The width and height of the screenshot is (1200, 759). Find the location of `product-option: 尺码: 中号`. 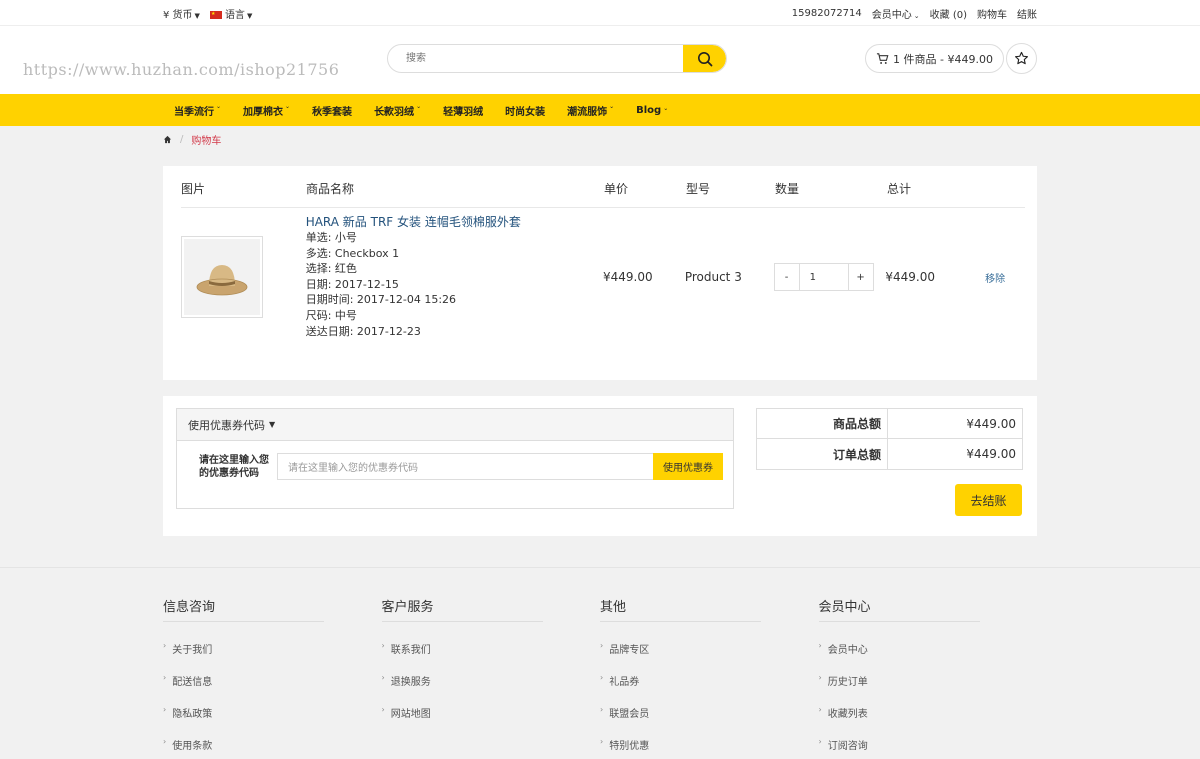

product-option: 尺码: 中号 is located at coordinates (331, 315).